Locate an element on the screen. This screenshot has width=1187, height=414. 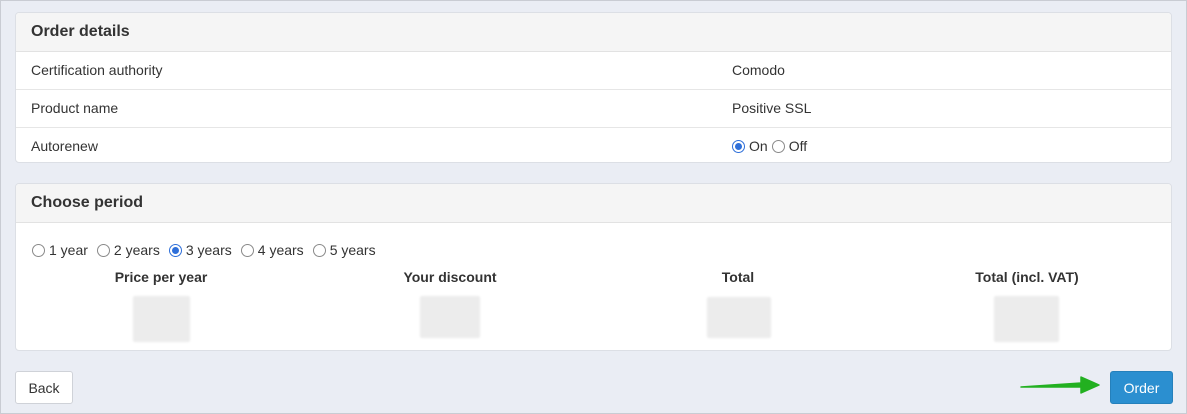
total-incl-vat-value-redacted is located at coordinates (1026, 319).